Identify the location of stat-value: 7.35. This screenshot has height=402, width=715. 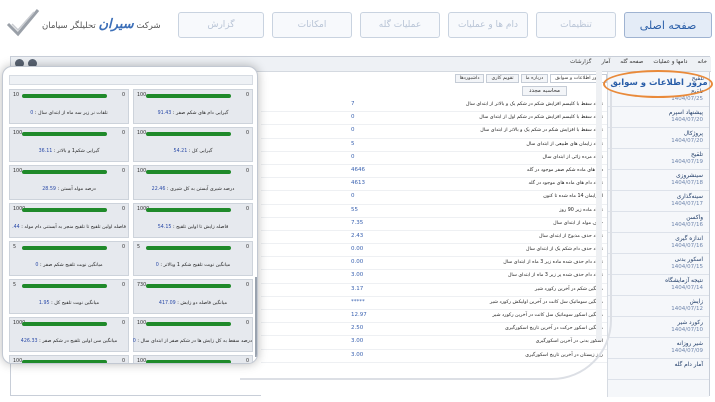
(357, 222).